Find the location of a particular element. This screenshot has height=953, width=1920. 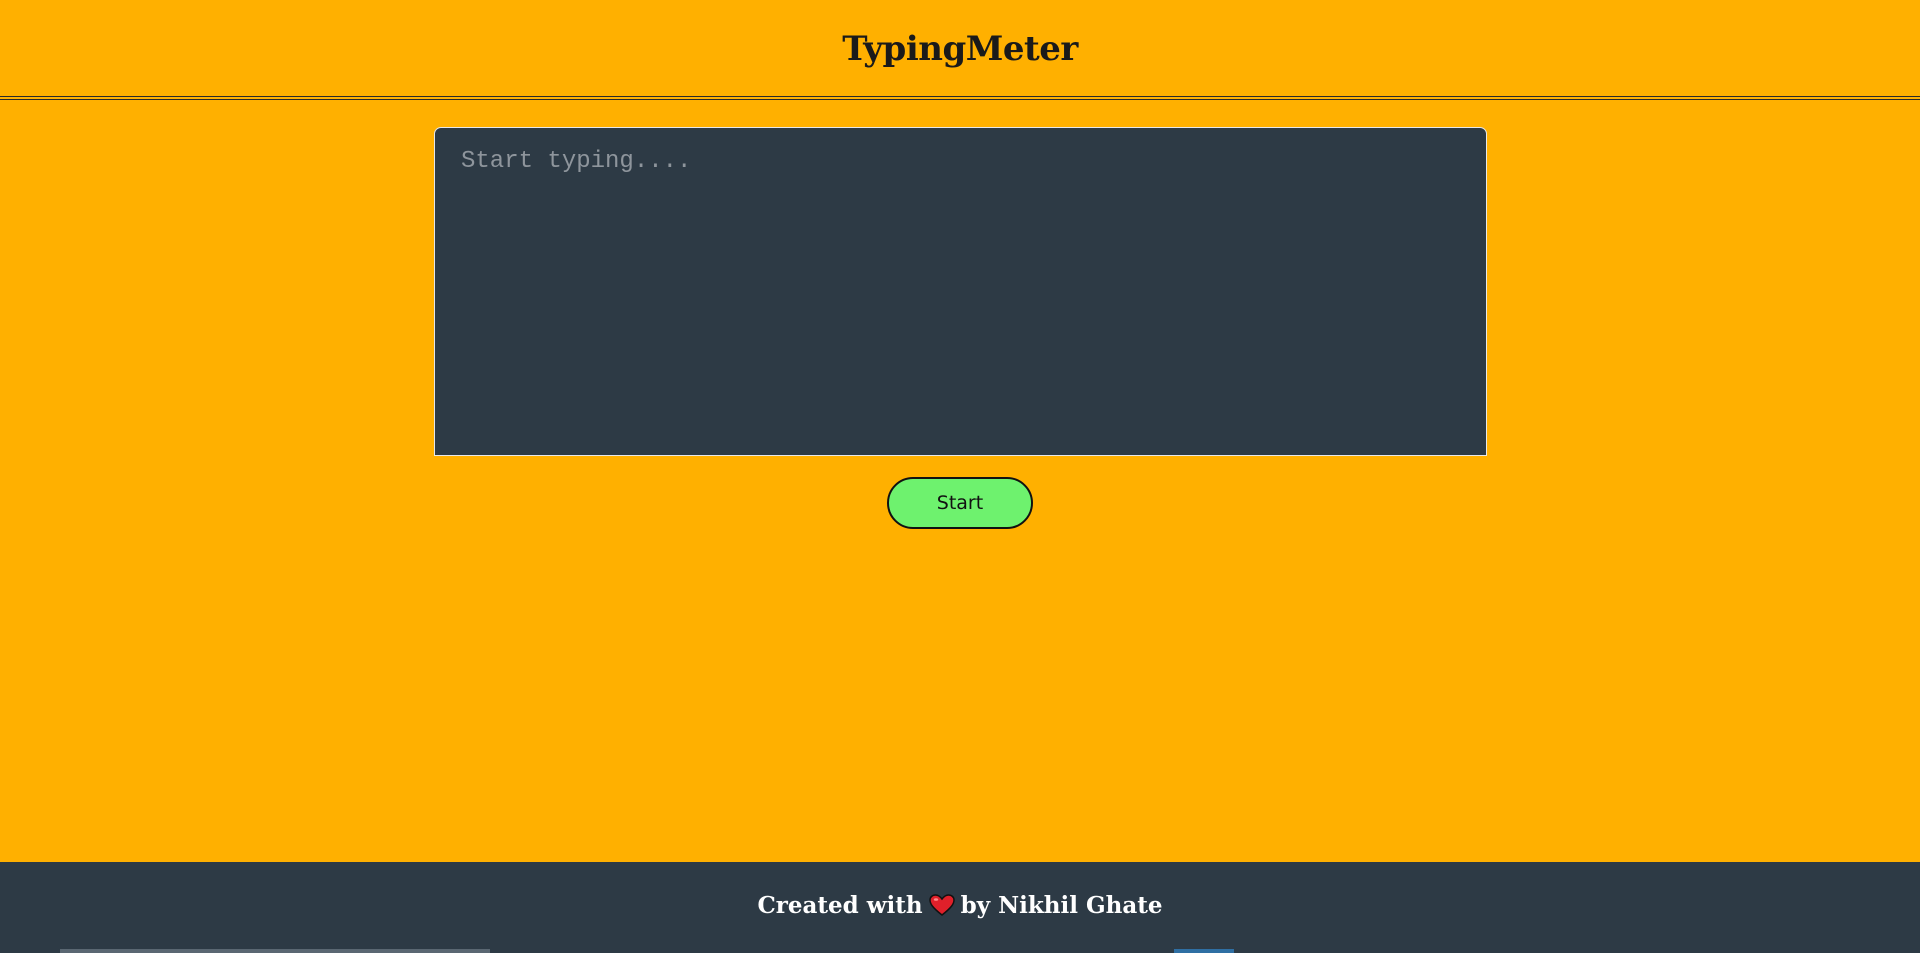

footer-scroll-track is located at coordinates (275, 951).